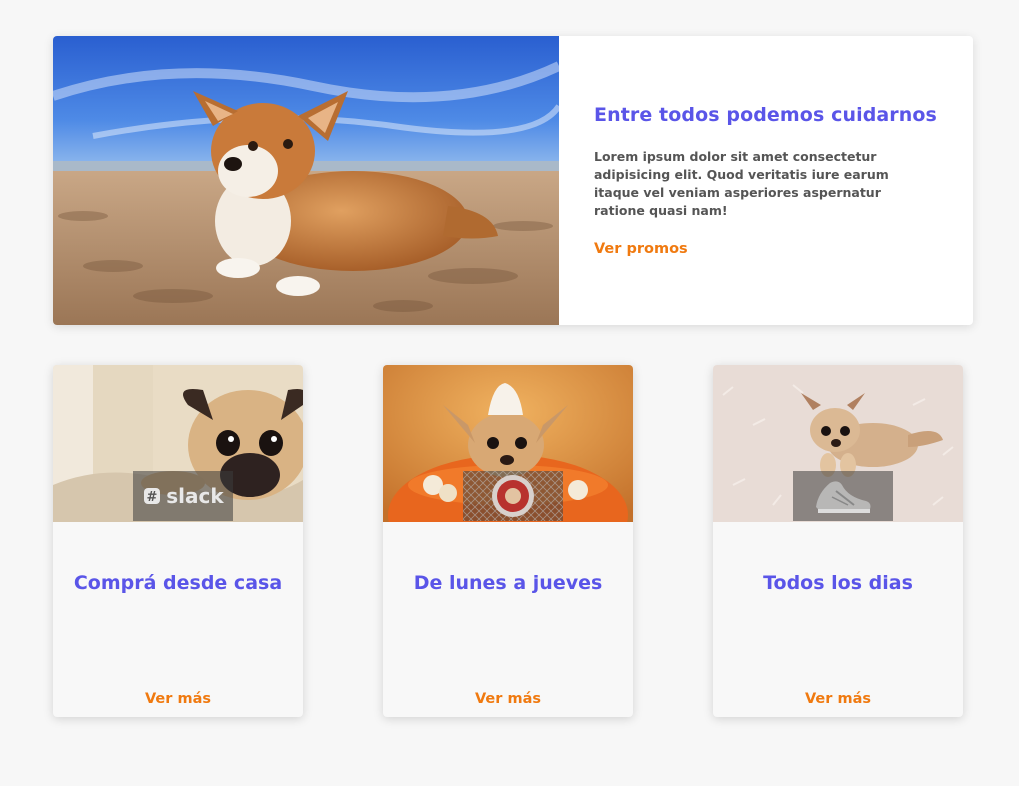 This screenshot has height=786, width=1019. I want to click on badge-emblem-icon, so click(513, 496).